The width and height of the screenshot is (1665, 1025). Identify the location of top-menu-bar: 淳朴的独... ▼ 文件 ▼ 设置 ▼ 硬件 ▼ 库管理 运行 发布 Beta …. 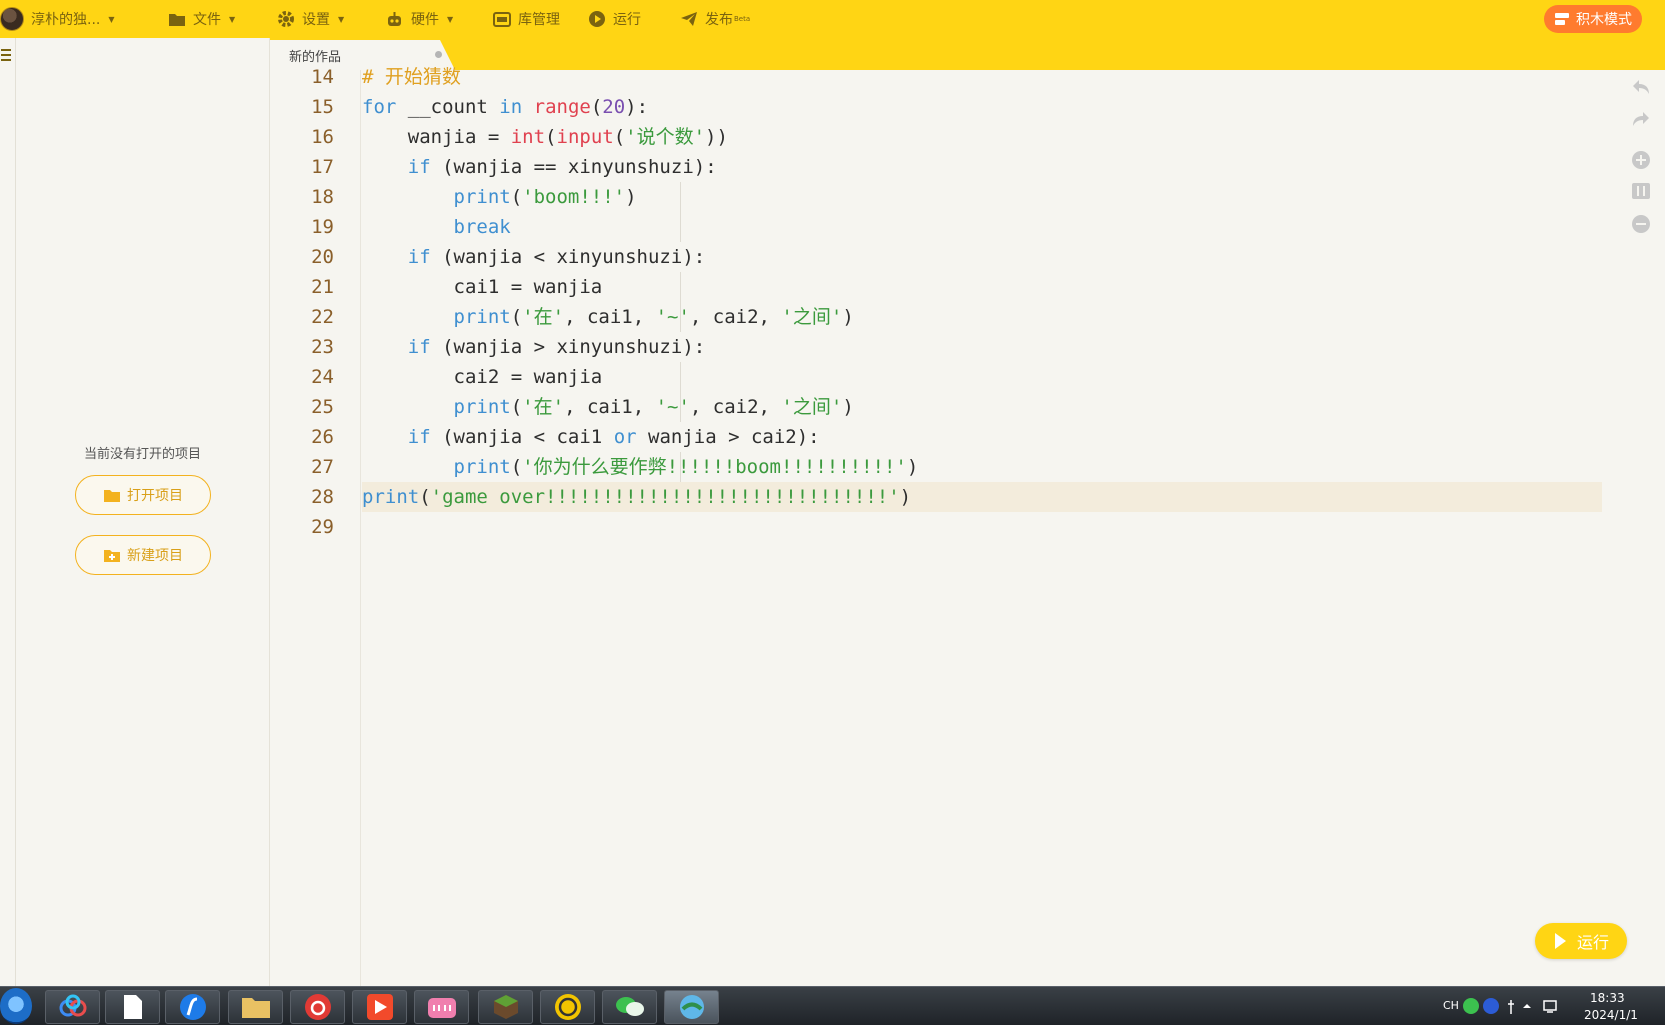
(832, 19).